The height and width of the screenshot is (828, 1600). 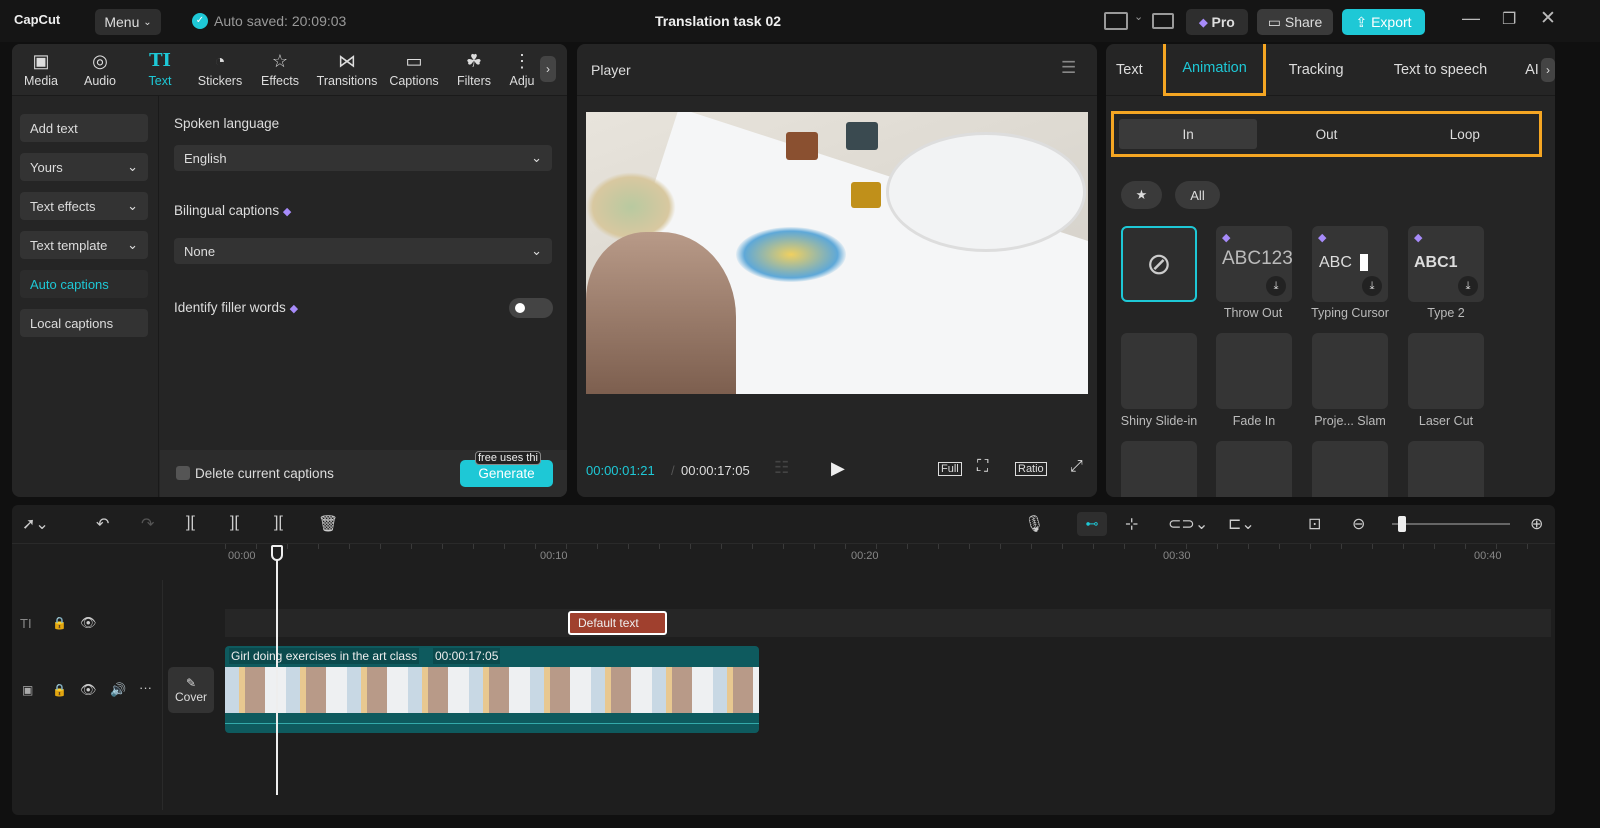 I want to click on split-left-icon: ][, so click(x=234, y=523).